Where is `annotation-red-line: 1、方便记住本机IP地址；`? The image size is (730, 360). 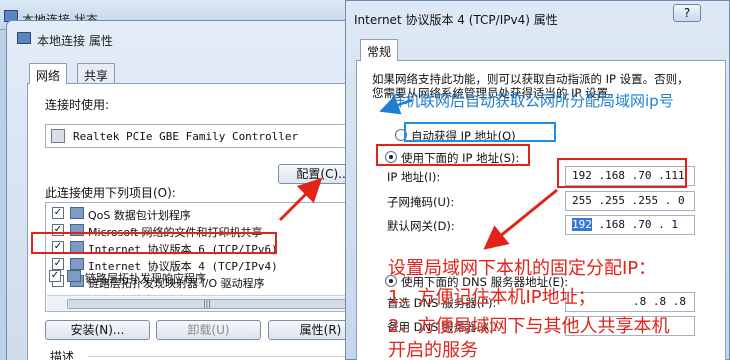 annotation-red-line: 1、方便记住本机IP地址； is located at coordinates (492, 297).